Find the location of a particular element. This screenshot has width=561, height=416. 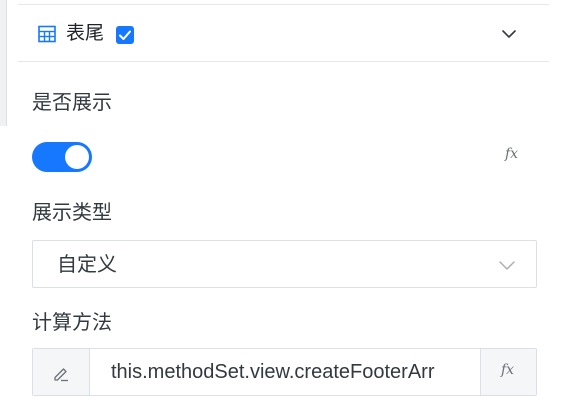

show-toggle is located at coordinates (62, 157).